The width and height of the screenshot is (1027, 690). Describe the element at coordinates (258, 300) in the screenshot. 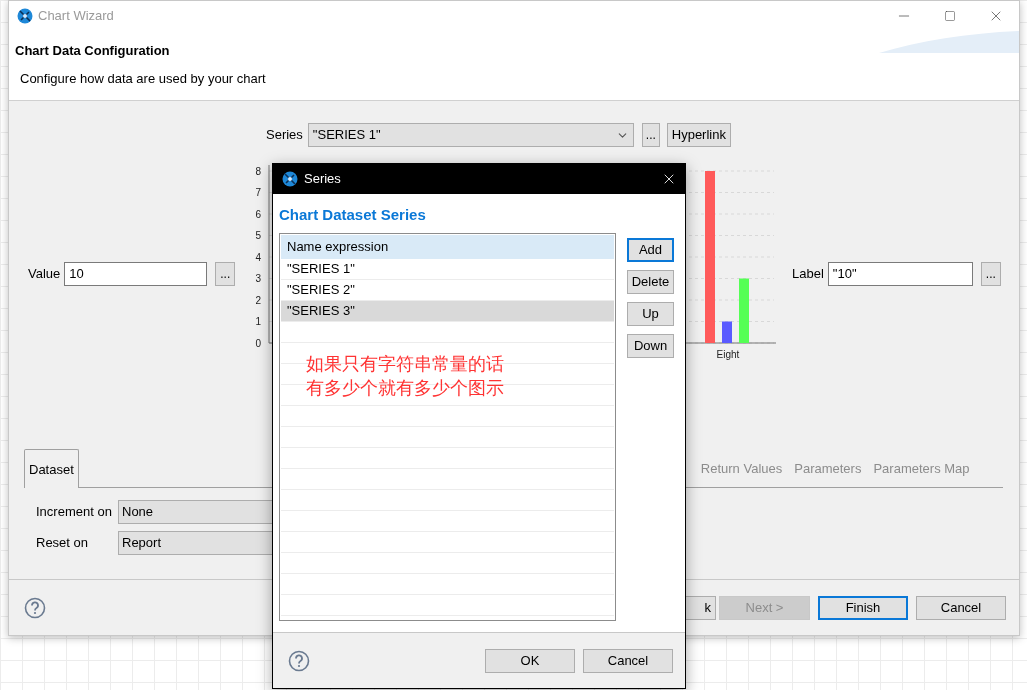

I see `axis-tick-label: 2` at that location.